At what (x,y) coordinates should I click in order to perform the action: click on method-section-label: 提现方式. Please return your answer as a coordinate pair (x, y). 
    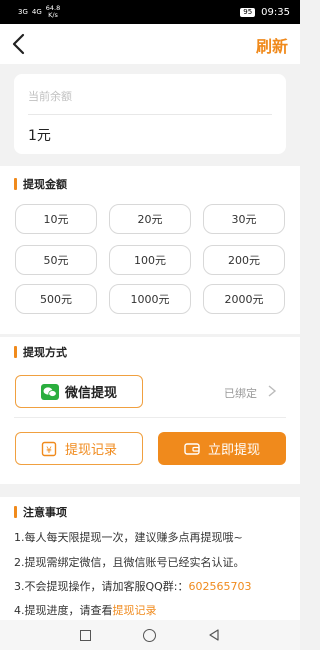
    Looking at the image, I should click on (45, 352).